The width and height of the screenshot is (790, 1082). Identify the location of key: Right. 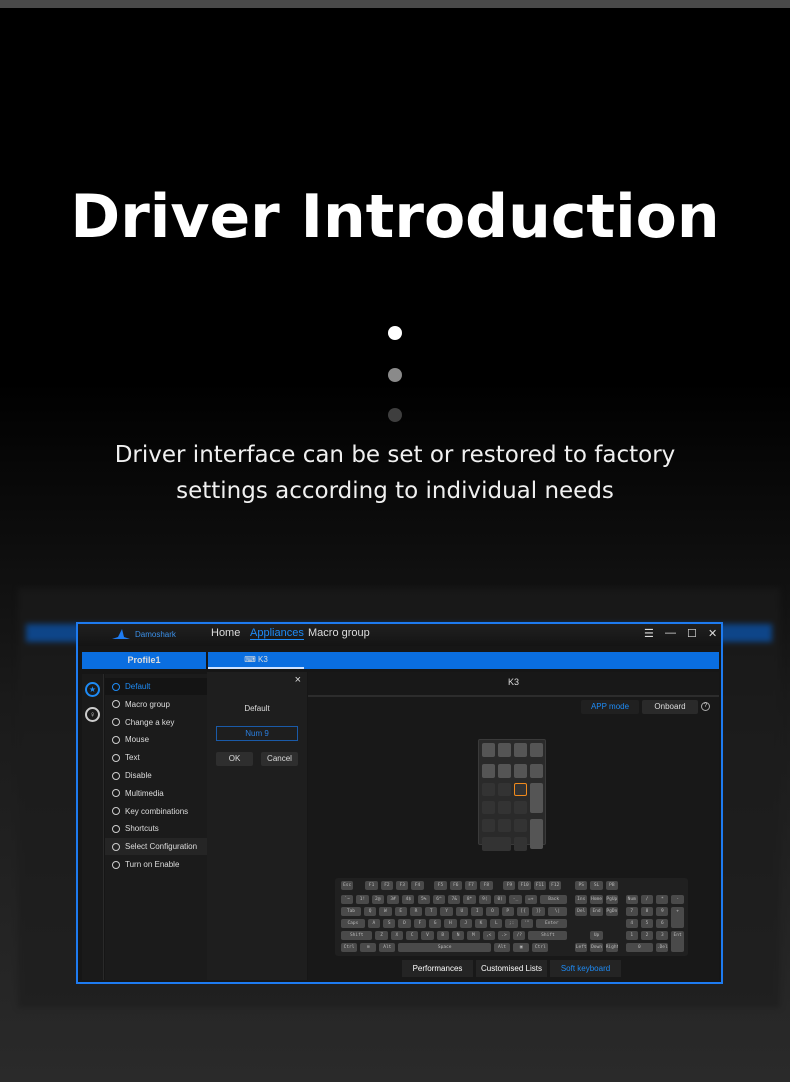
(611, 947).